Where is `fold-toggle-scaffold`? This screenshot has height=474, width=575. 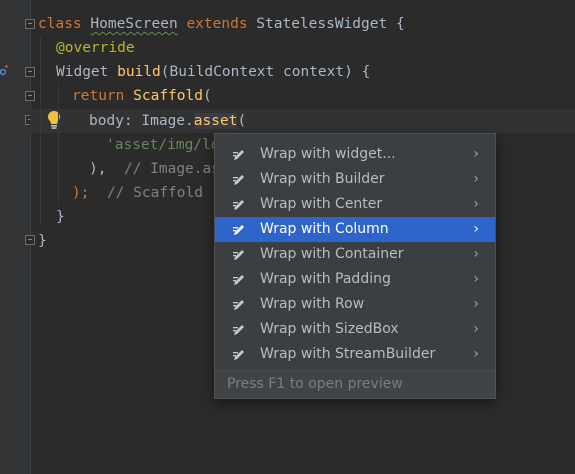 fold-toggle-scaffold is located at coordinates (30, 96).